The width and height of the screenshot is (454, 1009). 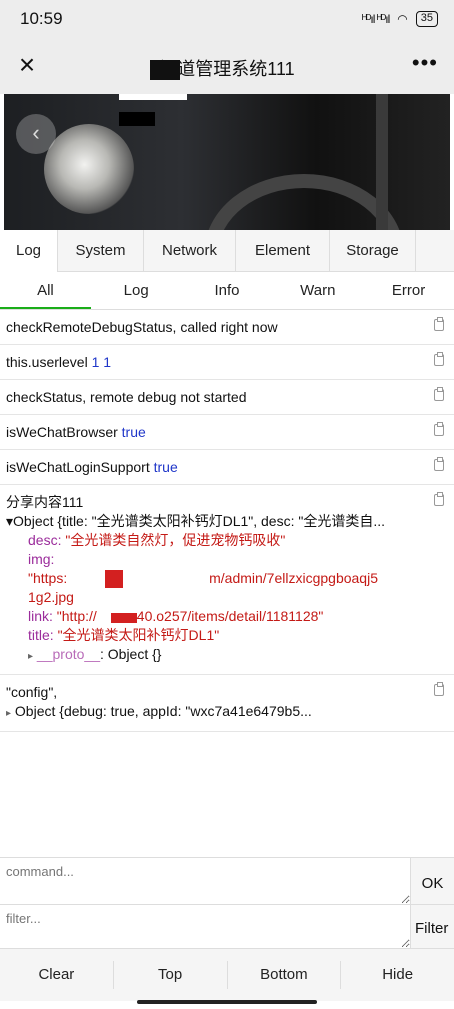 I want to click on log-text: checkRemoteDebugStatus, called right now, so click(x=142, y=327).